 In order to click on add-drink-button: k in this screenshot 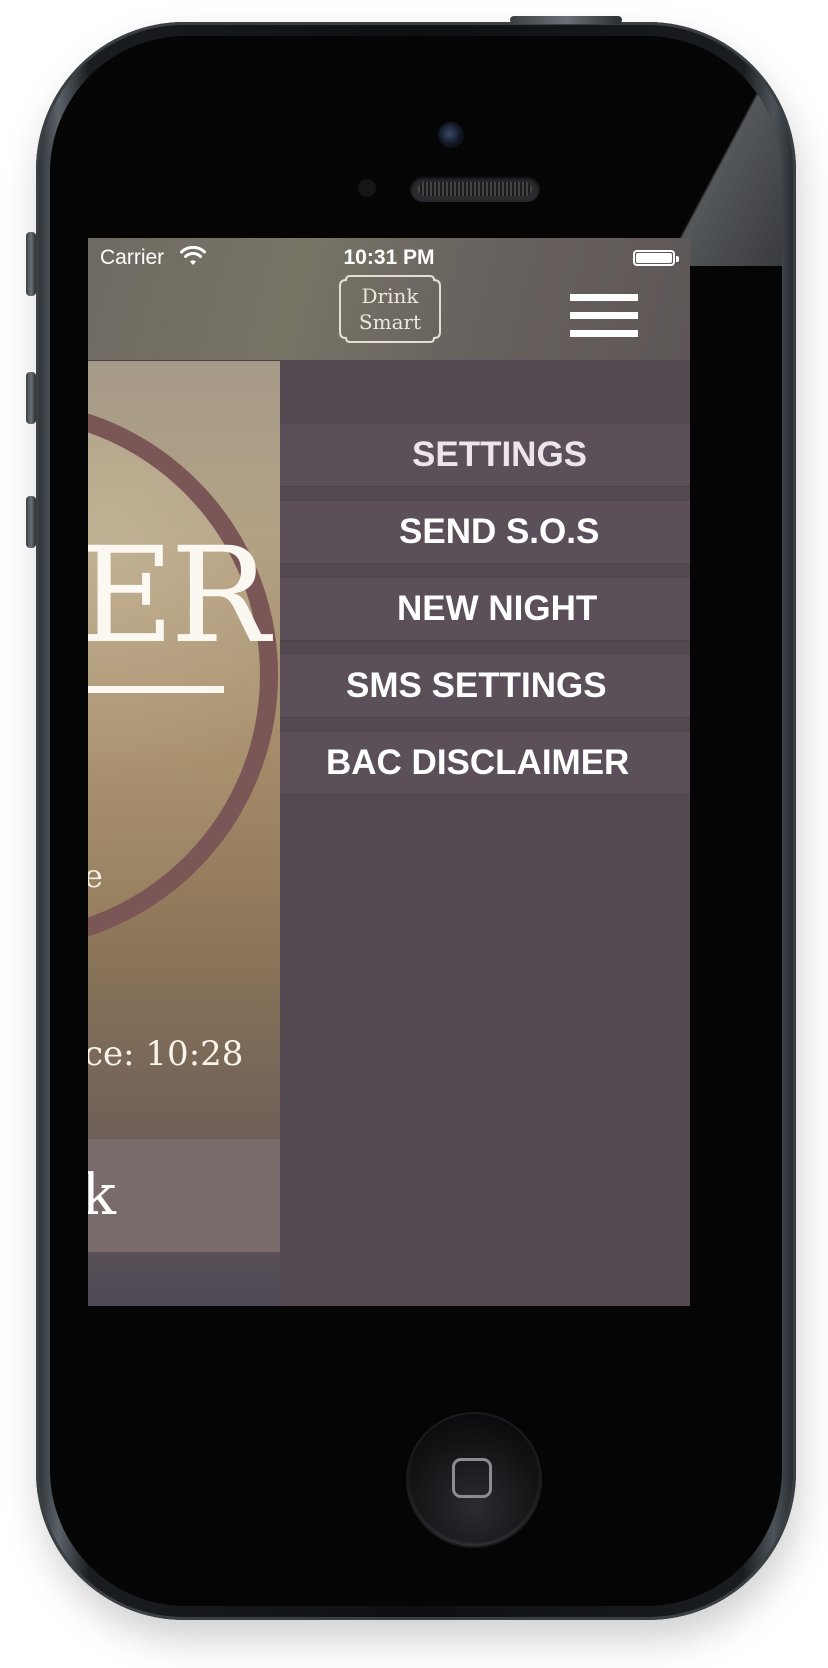, I will do `click(184, 1195)`.